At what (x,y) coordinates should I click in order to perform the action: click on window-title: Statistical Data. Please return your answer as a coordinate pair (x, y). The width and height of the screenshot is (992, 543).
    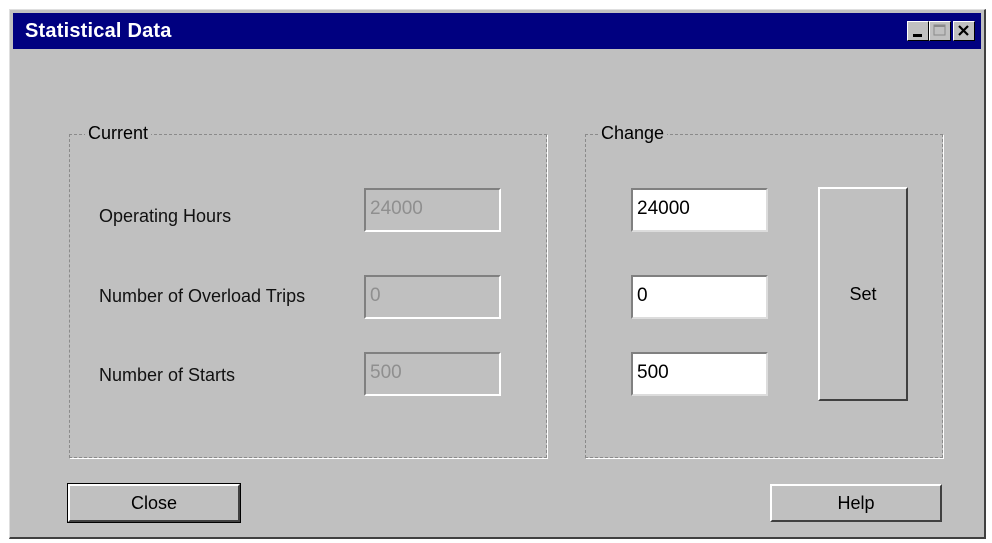
    Looking at the image, I should click on (98, 31).